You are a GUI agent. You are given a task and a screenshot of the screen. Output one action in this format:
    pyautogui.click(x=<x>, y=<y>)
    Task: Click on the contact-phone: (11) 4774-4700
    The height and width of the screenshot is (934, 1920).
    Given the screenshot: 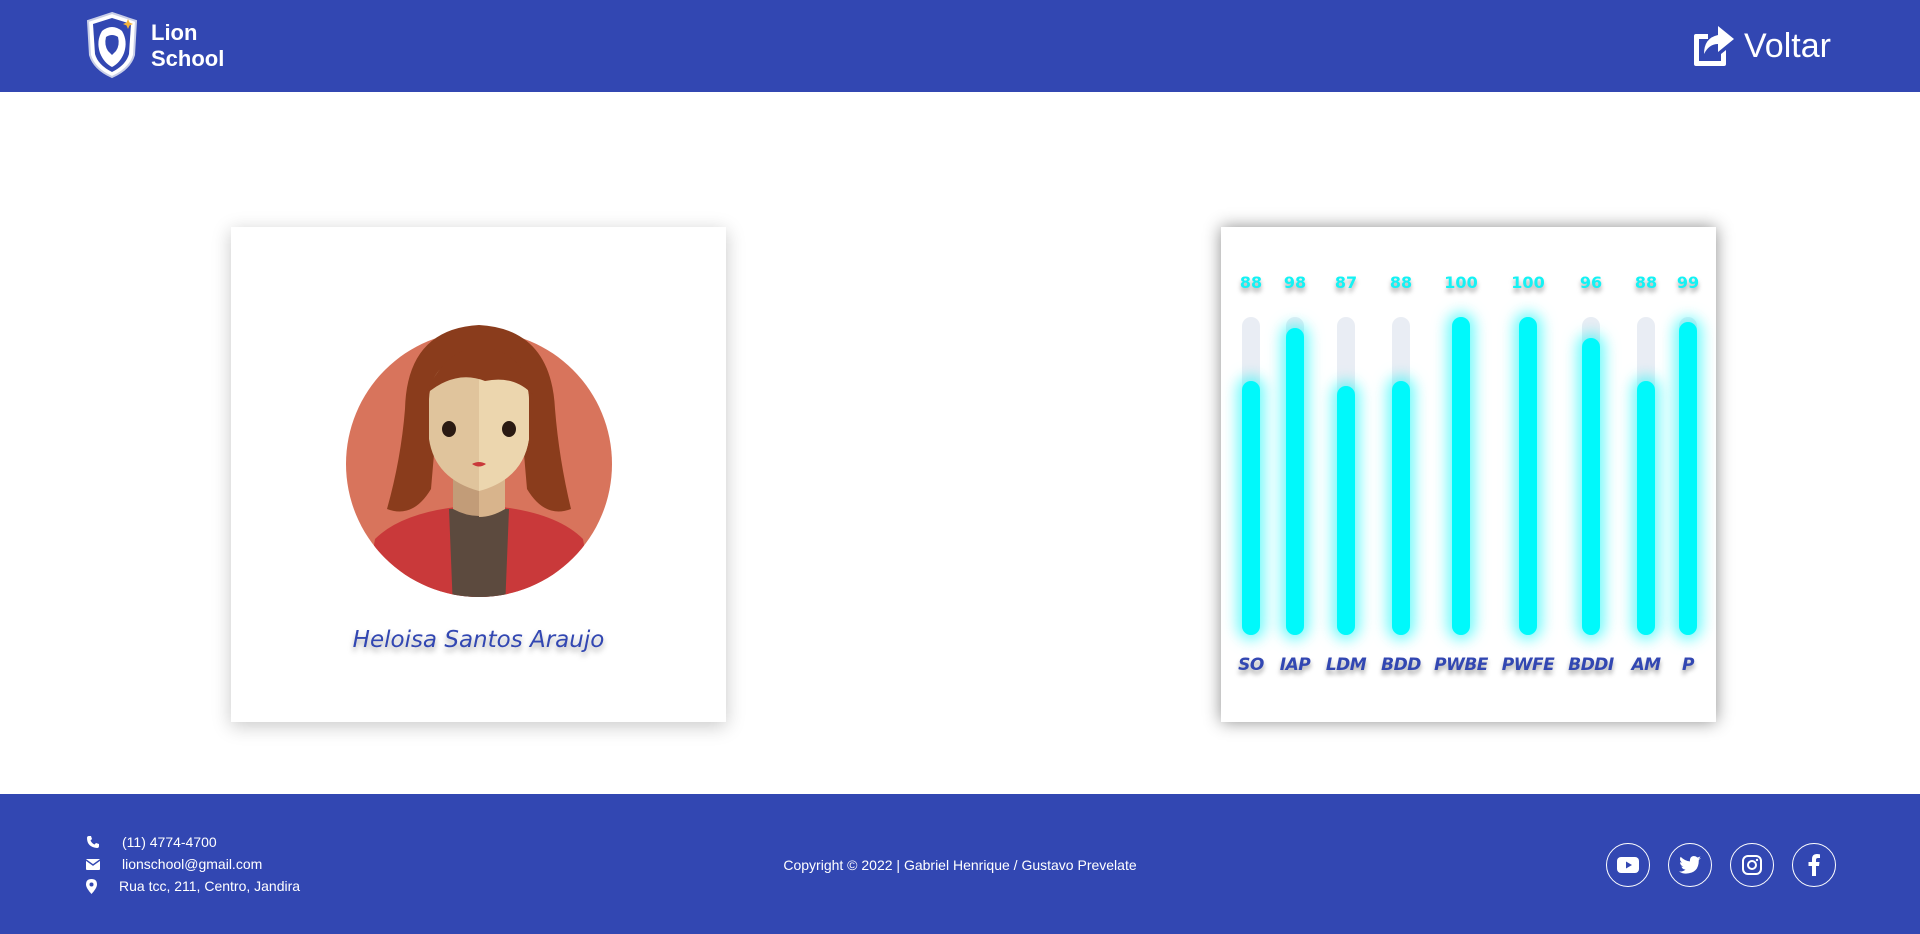 What is the action you would take?
    pyautogui.click(x=193, y=842)
    